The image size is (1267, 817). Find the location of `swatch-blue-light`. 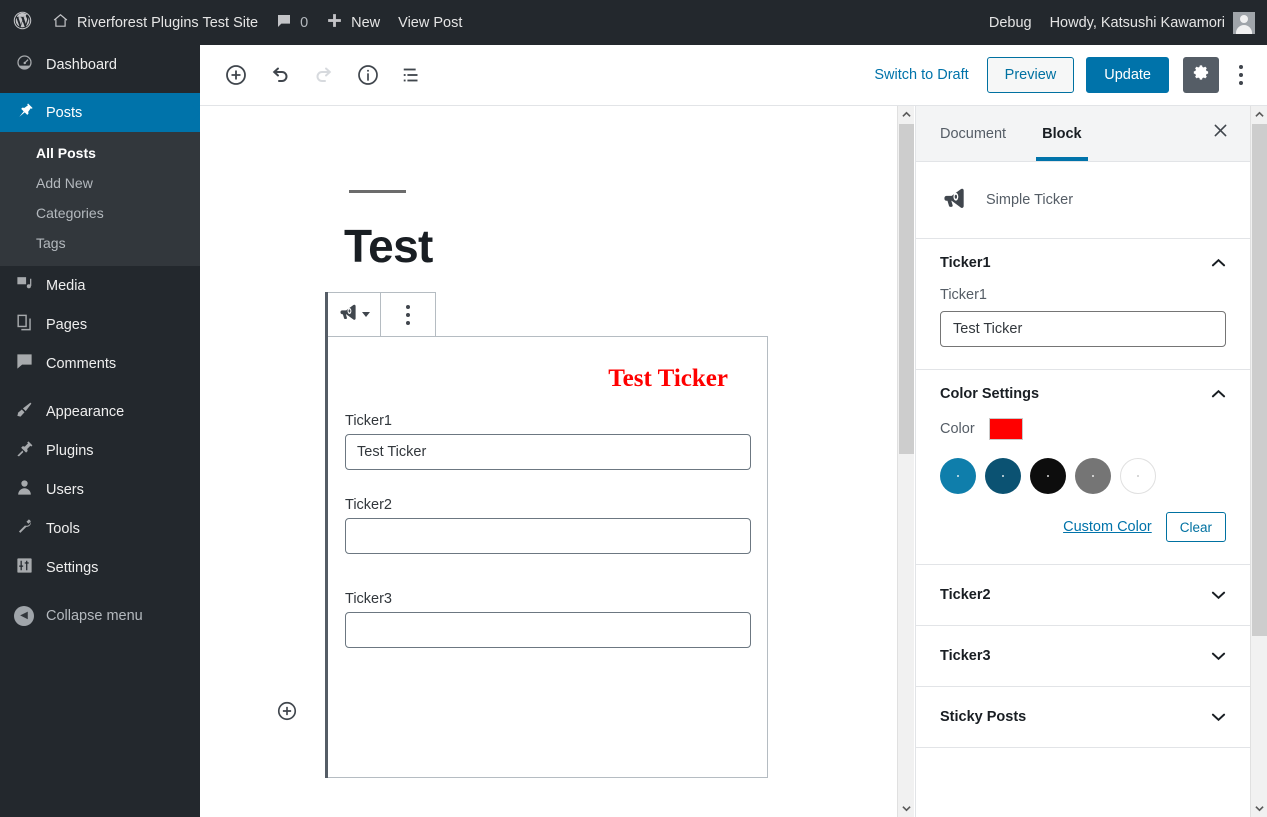

swatch-blue-light is located at coordinates (958, 476).